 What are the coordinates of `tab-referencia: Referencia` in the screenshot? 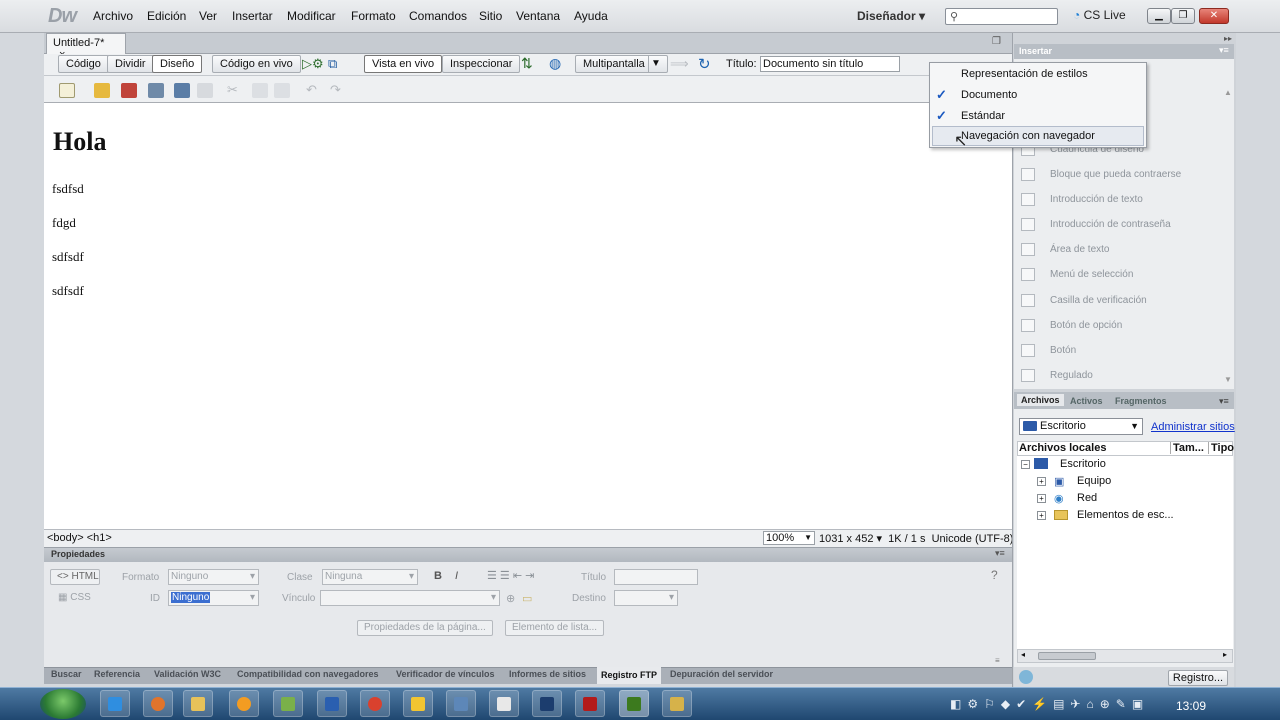 It's located at (117, 674).